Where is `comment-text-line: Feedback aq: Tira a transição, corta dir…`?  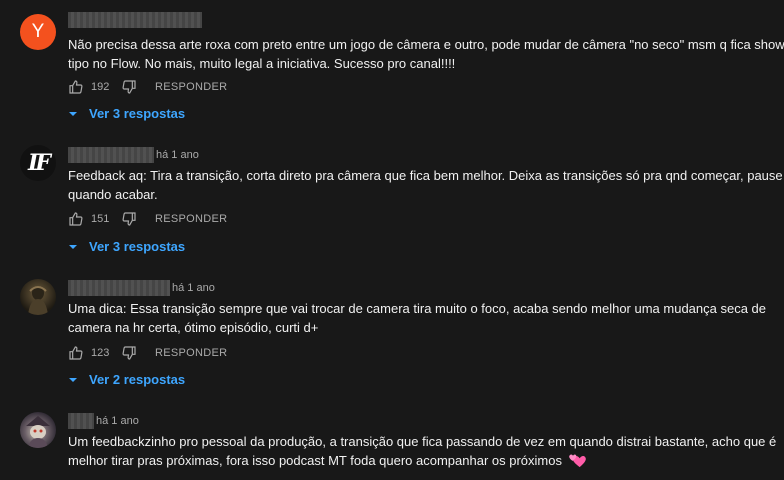 comment-text-line: Feedback aq: Tira a transição, corta dir… is located at coordinates (426, 175).